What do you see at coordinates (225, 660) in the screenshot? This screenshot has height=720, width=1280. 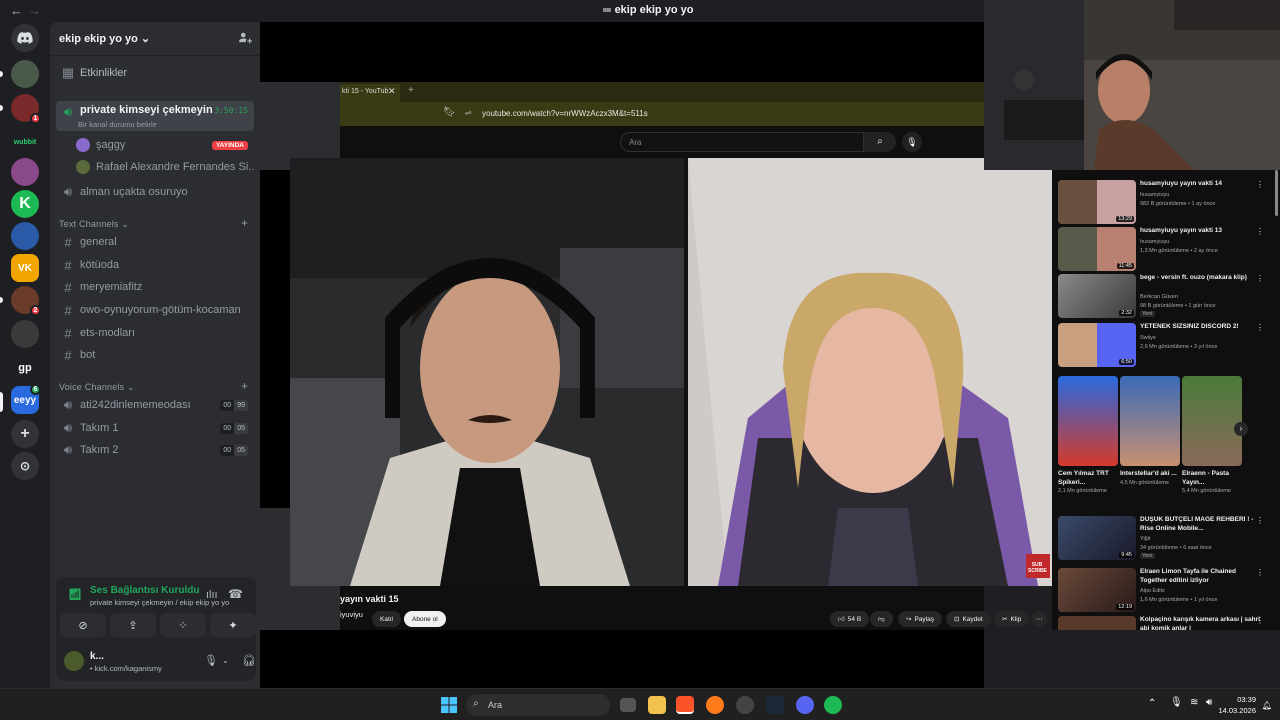 I see `chevron-down-icon: ⌄` at bounding box center [225, 660].